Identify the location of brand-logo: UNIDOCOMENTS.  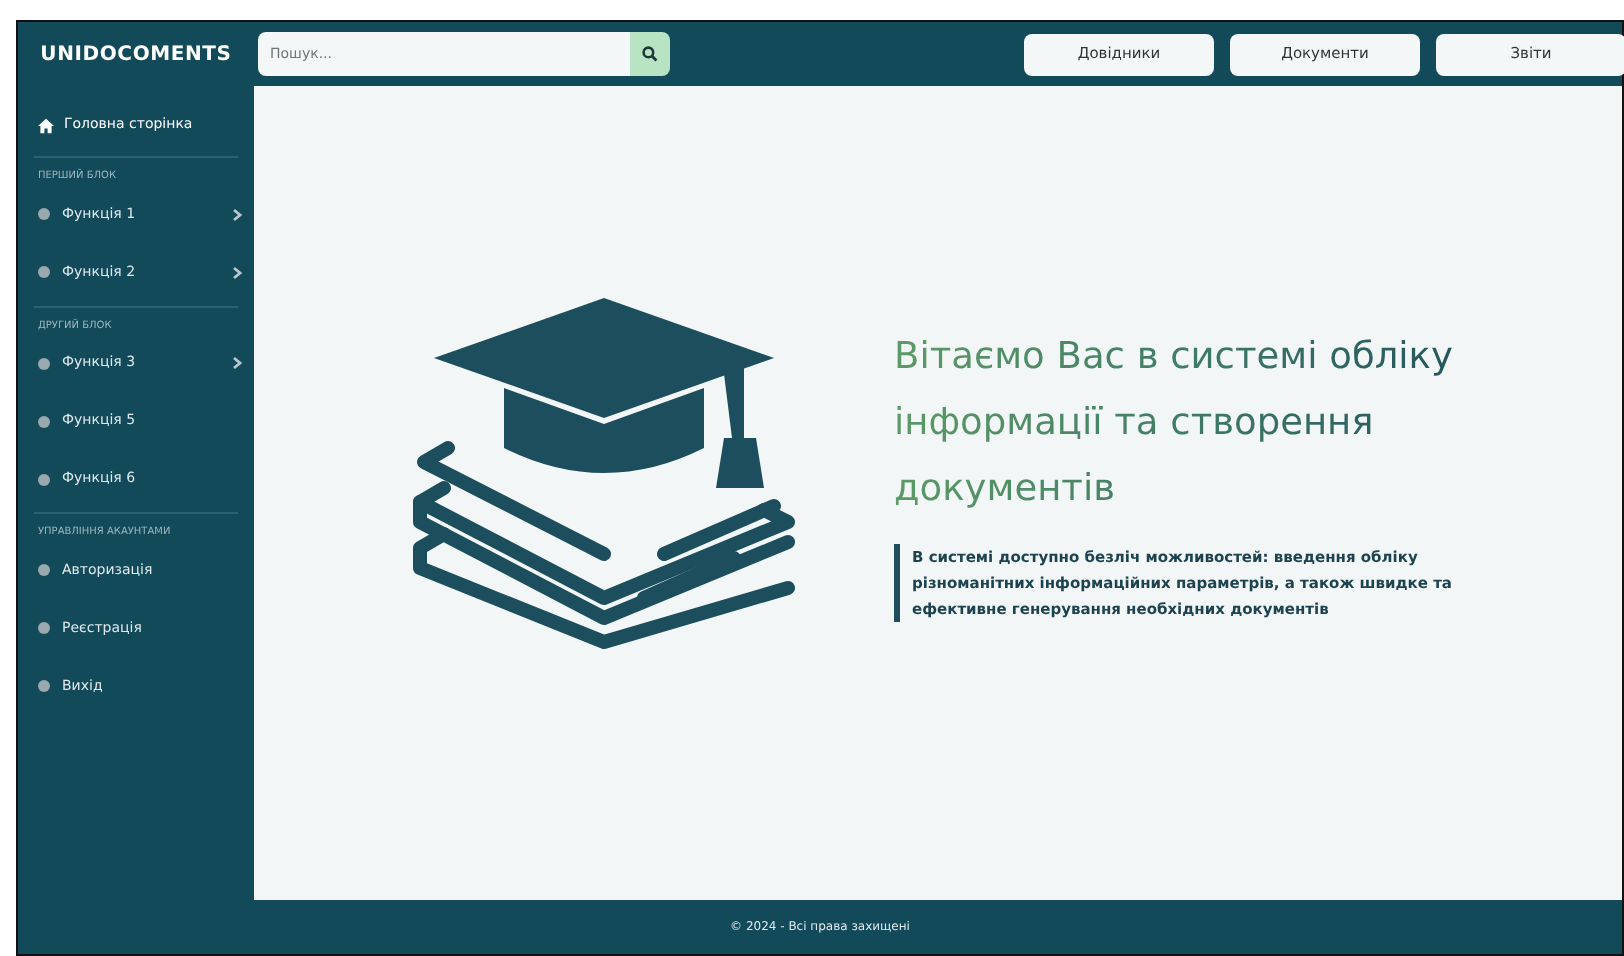
(136, 54).